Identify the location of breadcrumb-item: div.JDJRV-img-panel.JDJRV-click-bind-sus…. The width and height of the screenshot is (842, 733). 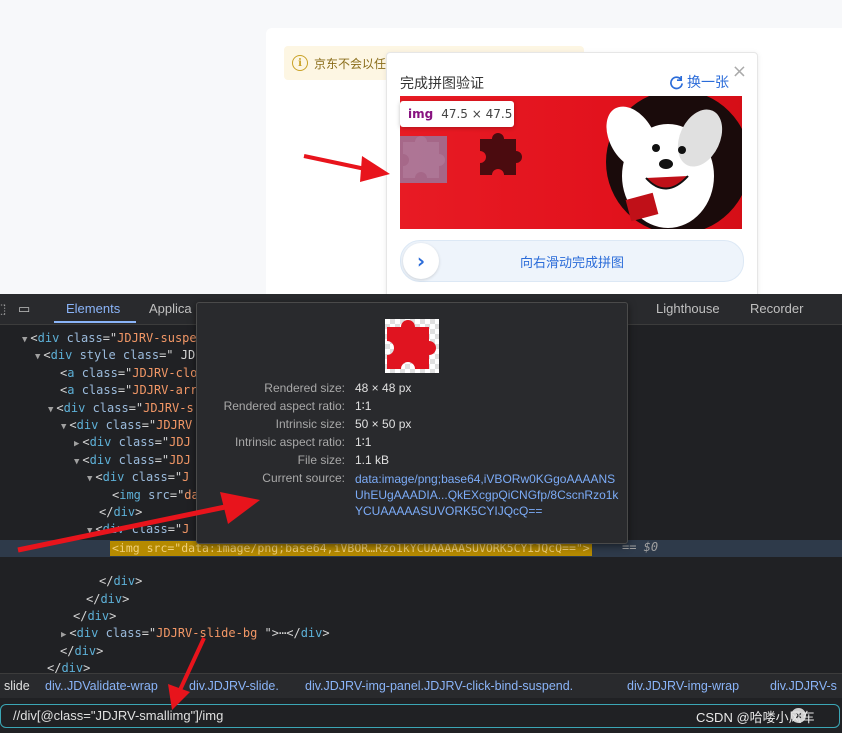
(439, 686).